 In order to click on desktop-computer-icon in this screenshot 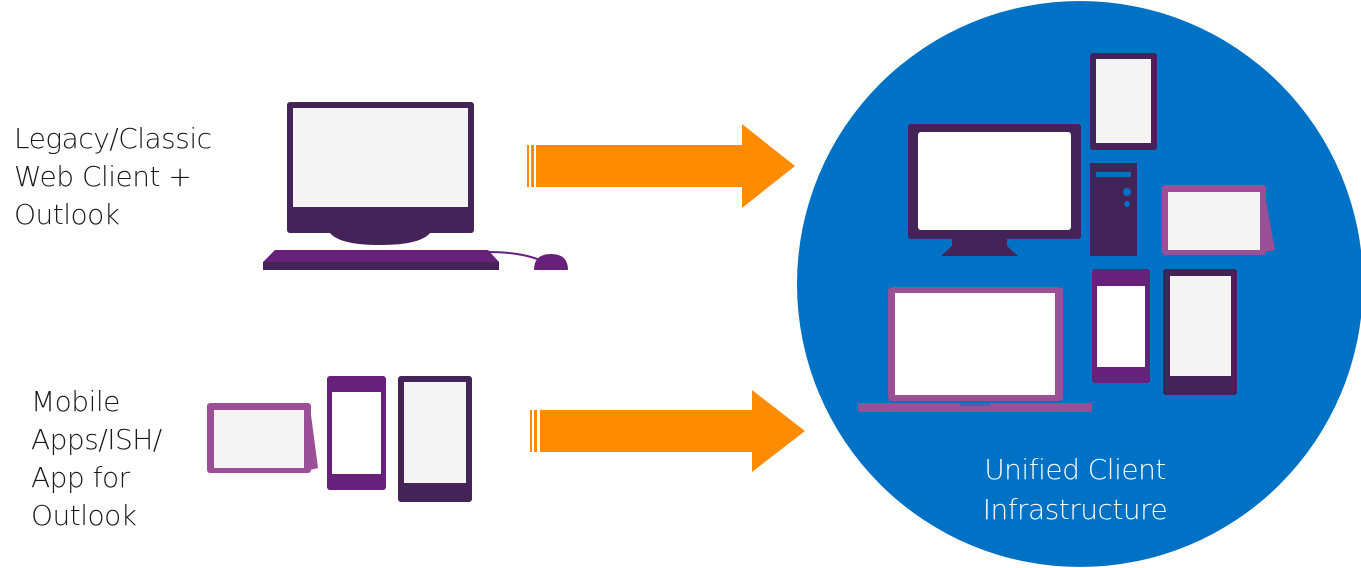, I will do `click(415, 186)`.